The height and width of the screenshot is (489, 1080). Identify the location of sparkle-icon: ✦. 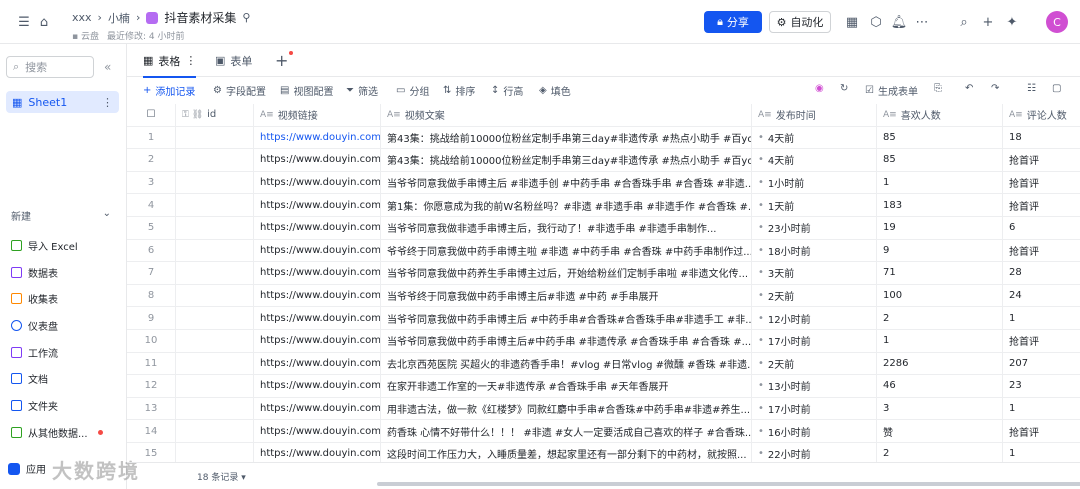
(1012, 22).